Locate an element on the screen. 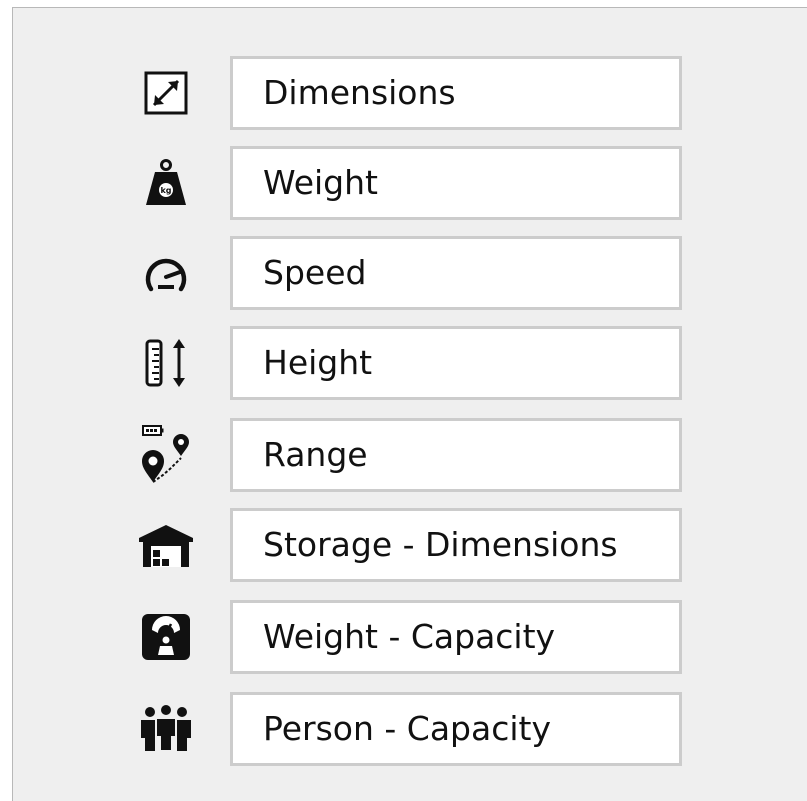 Image resolution: width=807 pixels, height=801 pixels. spec-label: Person - Capacity is located at coordinates (407, 728).